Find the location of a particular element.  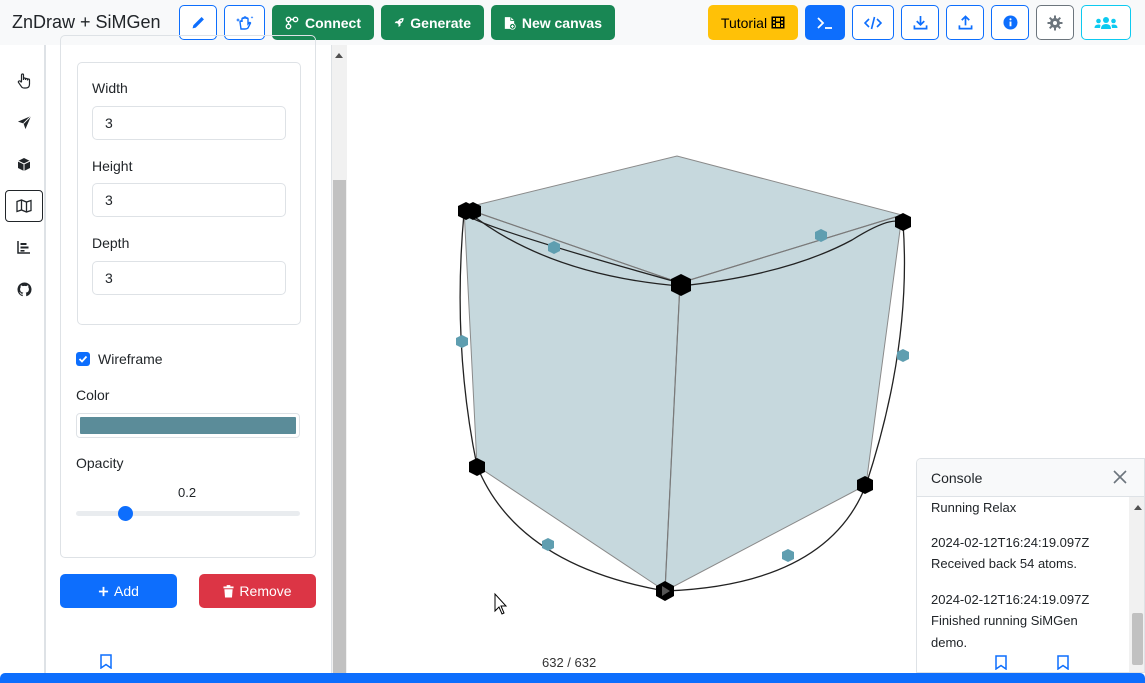

sidebar-item-map is located at coordinates (24, 206).